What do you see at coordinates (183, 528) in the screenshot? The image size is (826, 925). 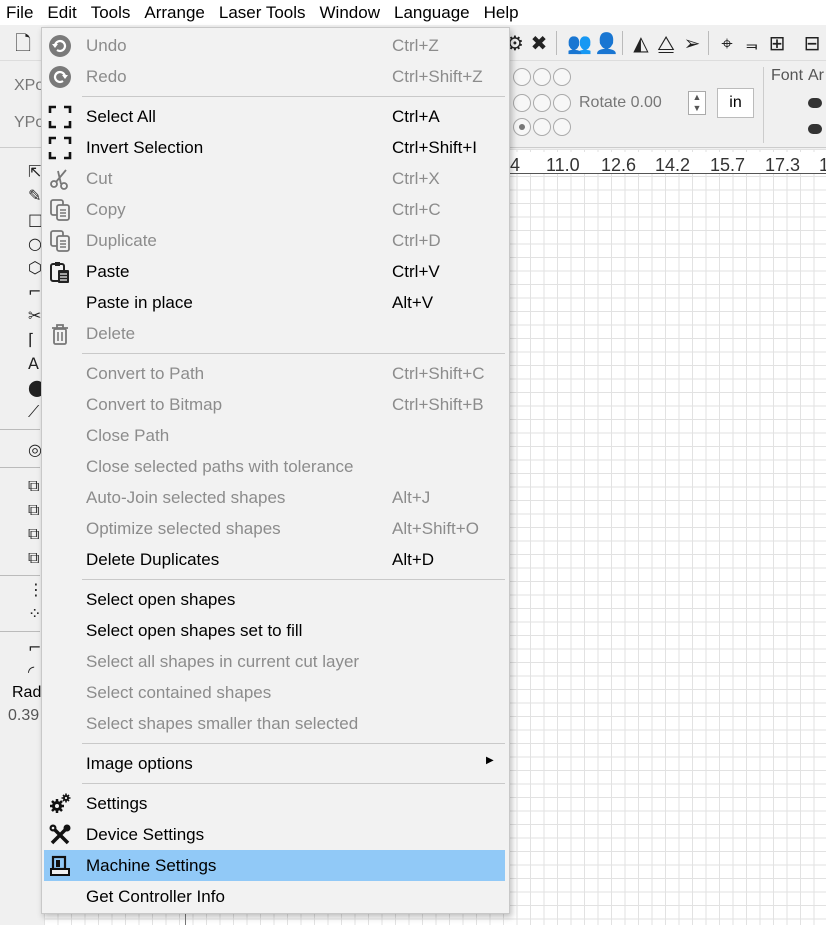 I see `menu-item-label: Optimize selected shapes` at bounding box center [183, 528].